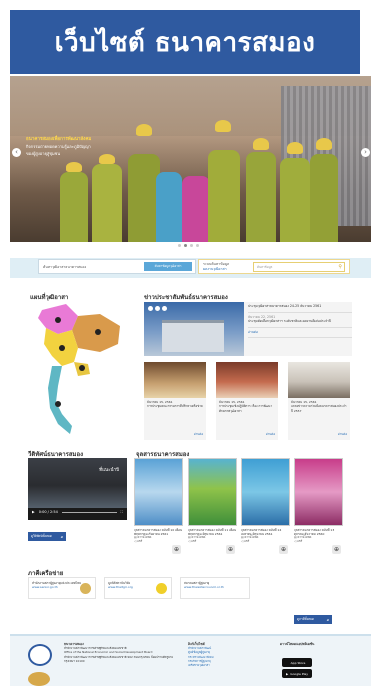 Image resolution: width=371 pixels, height=686 pixels. What do you see at coordinates (194, 329) in the screenshot?
I see `news-featured-image` at bounding box center [194, 329].